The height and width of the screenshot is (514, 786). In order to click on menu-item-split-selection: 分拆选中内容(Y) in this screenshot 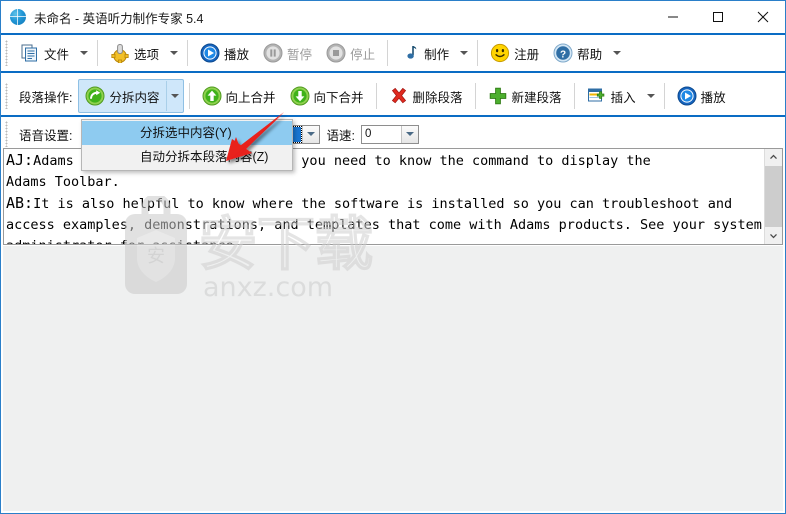, I will do `click(187, 133)`.